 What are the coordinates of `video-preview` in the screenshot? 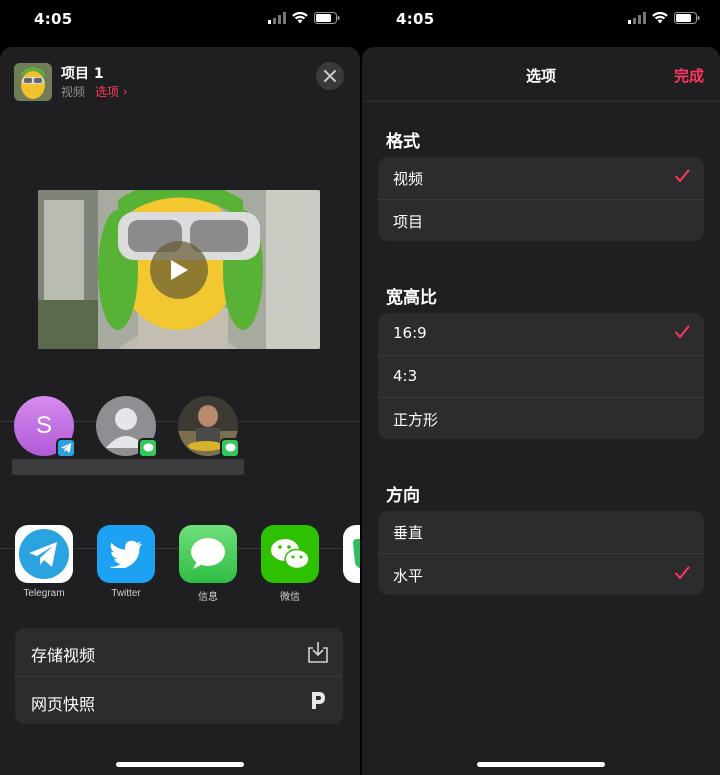 It's located at (179, 269).